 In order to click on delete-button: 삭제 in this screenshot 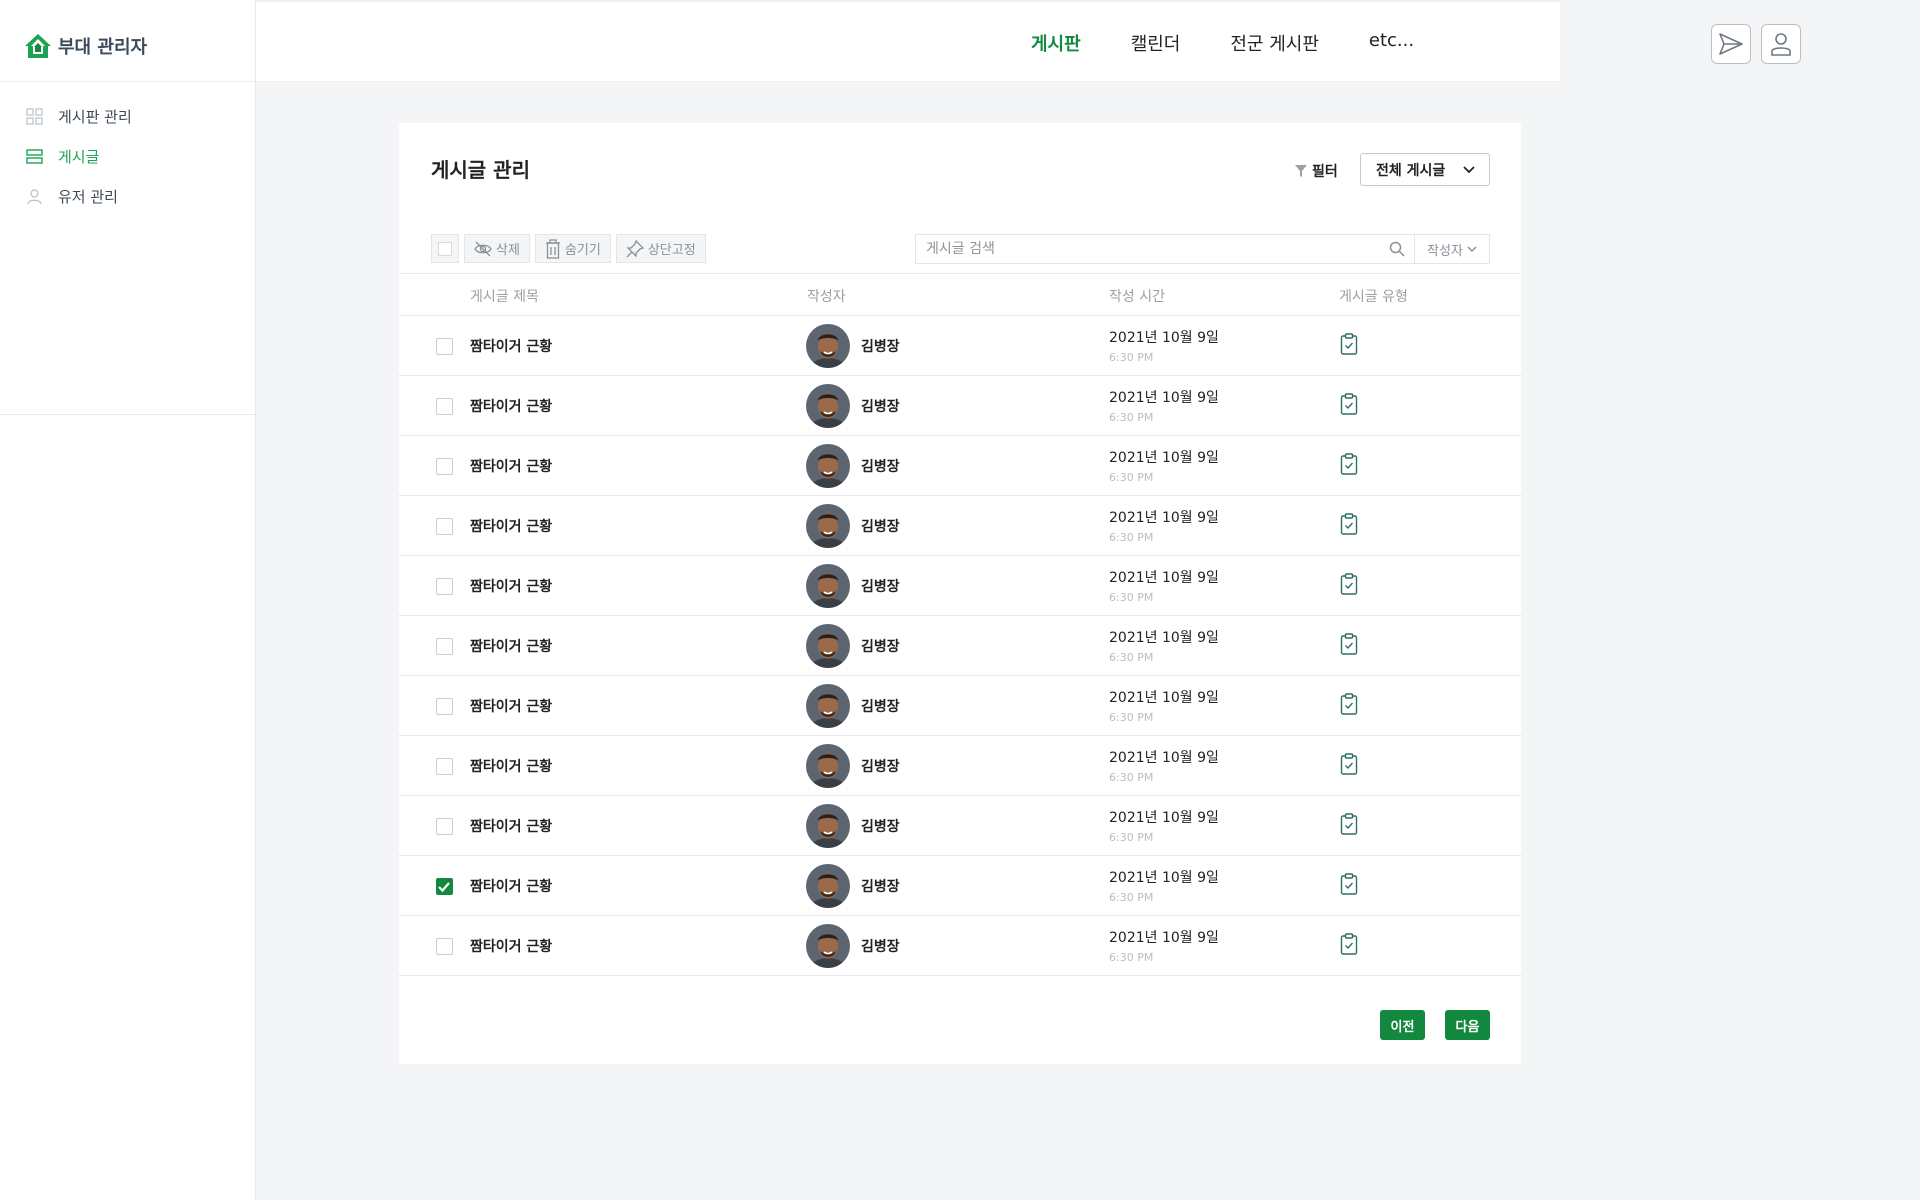, I will do `click(497, 248)`.